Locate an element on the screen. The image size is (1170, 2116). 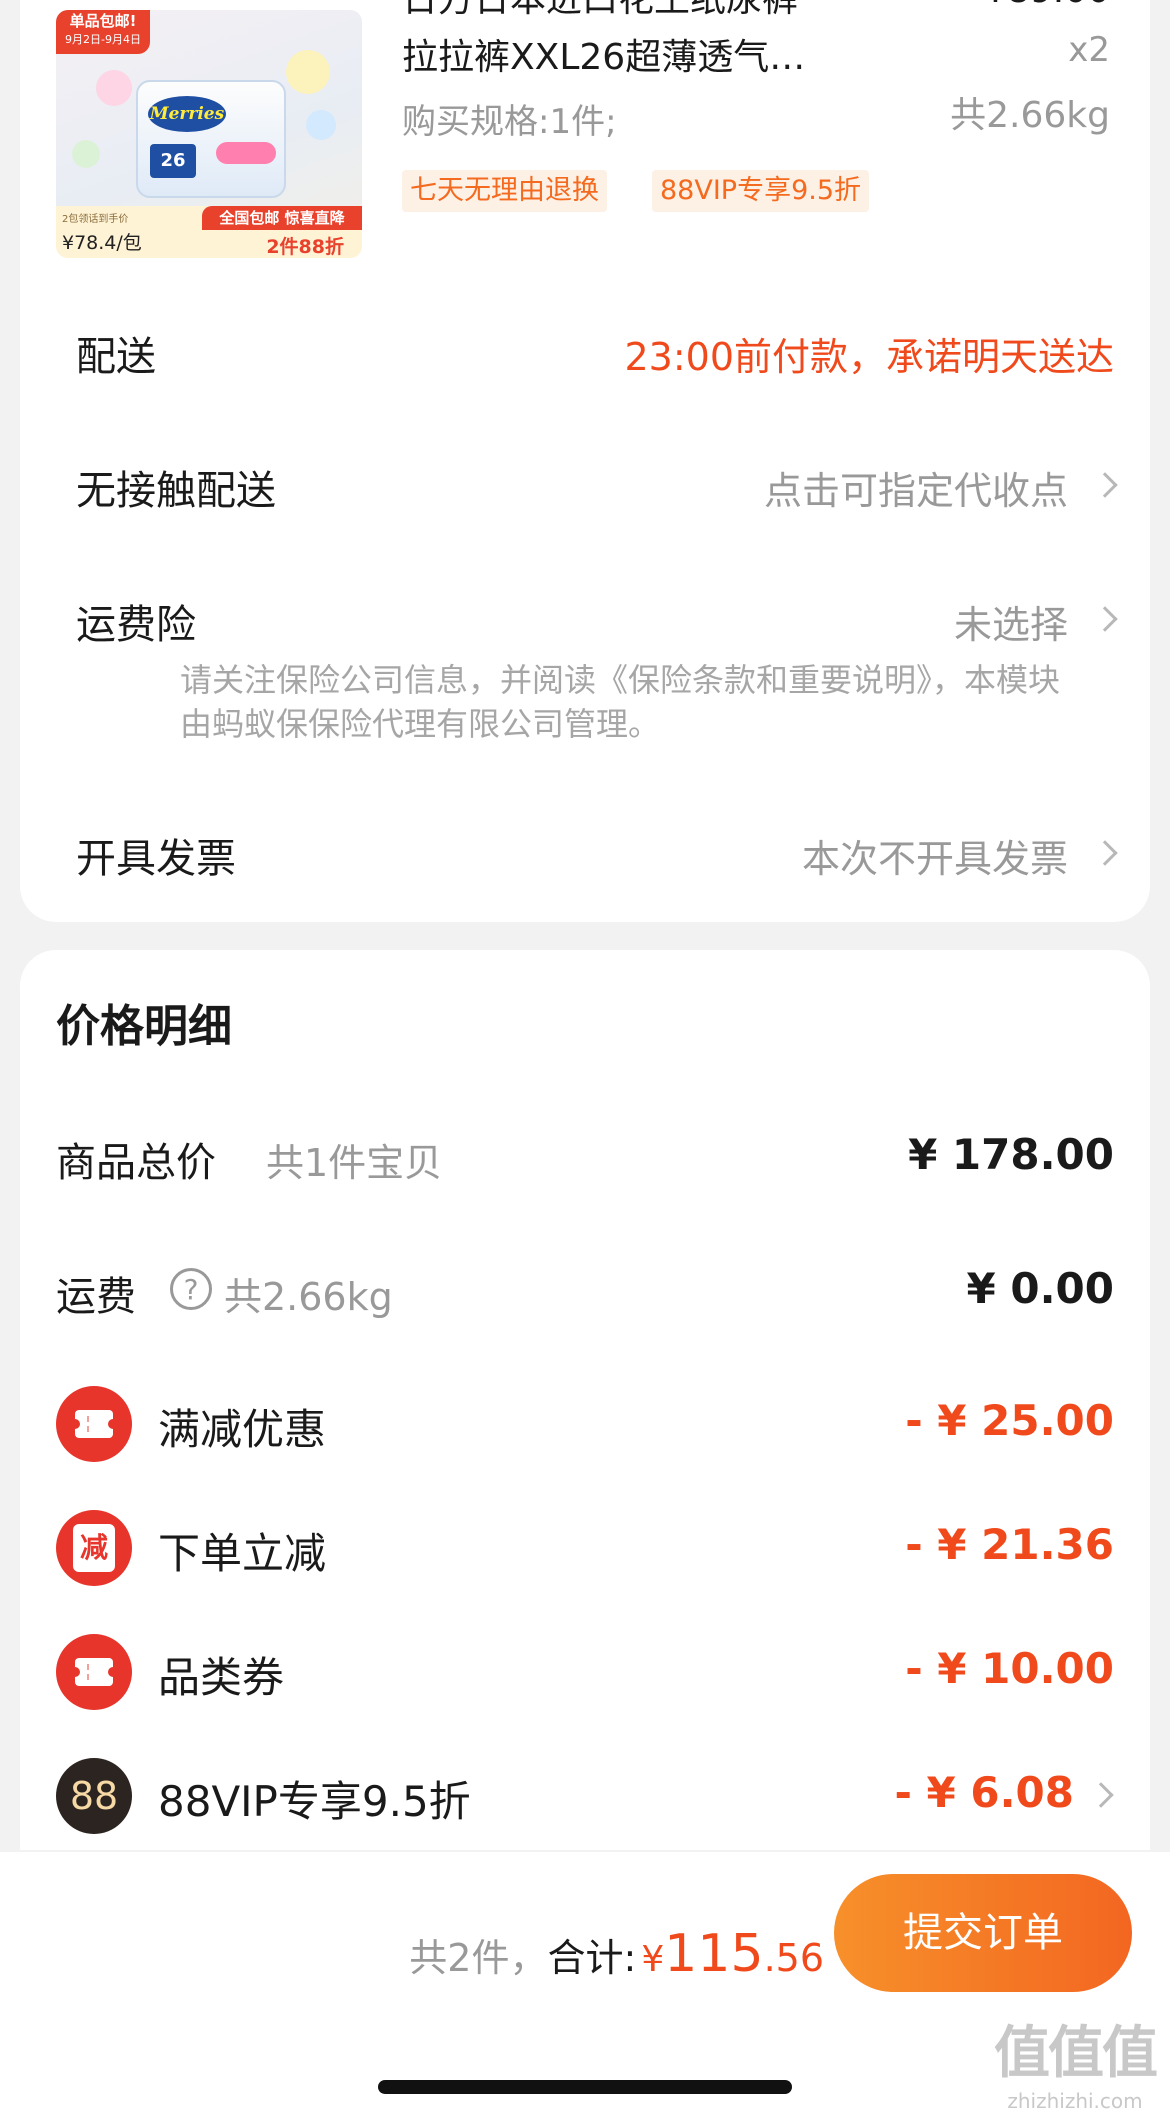
price-detail-title: 价格明细 is located at coordinates (144, 1026).